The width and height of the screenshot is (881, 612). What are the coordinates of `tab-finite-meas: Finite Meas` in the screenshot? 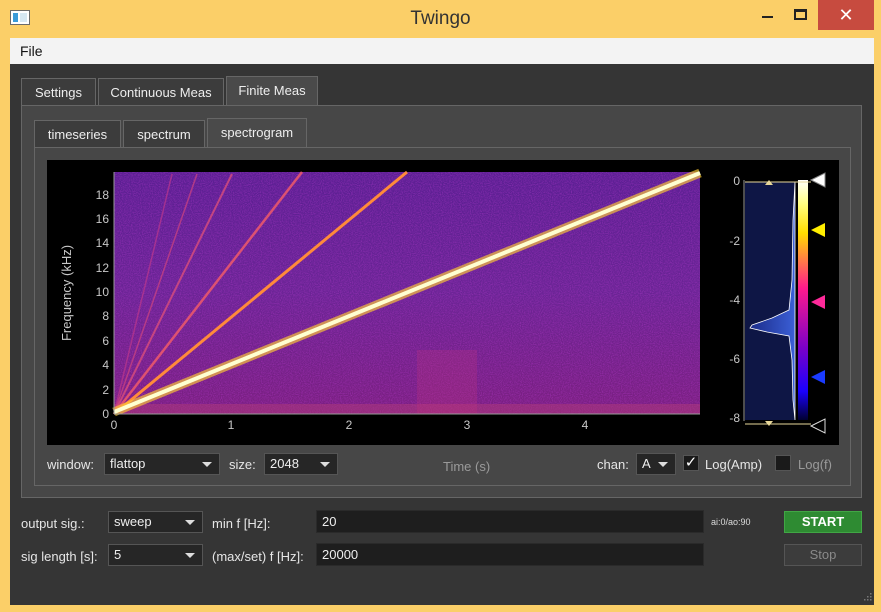 It's located at (272, 91).